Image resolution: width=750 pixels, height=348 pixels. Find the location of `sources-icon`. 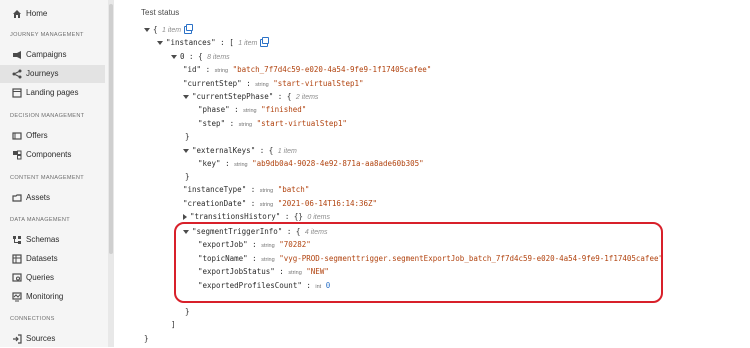

sources-icon is located at coordinates (17, 339).